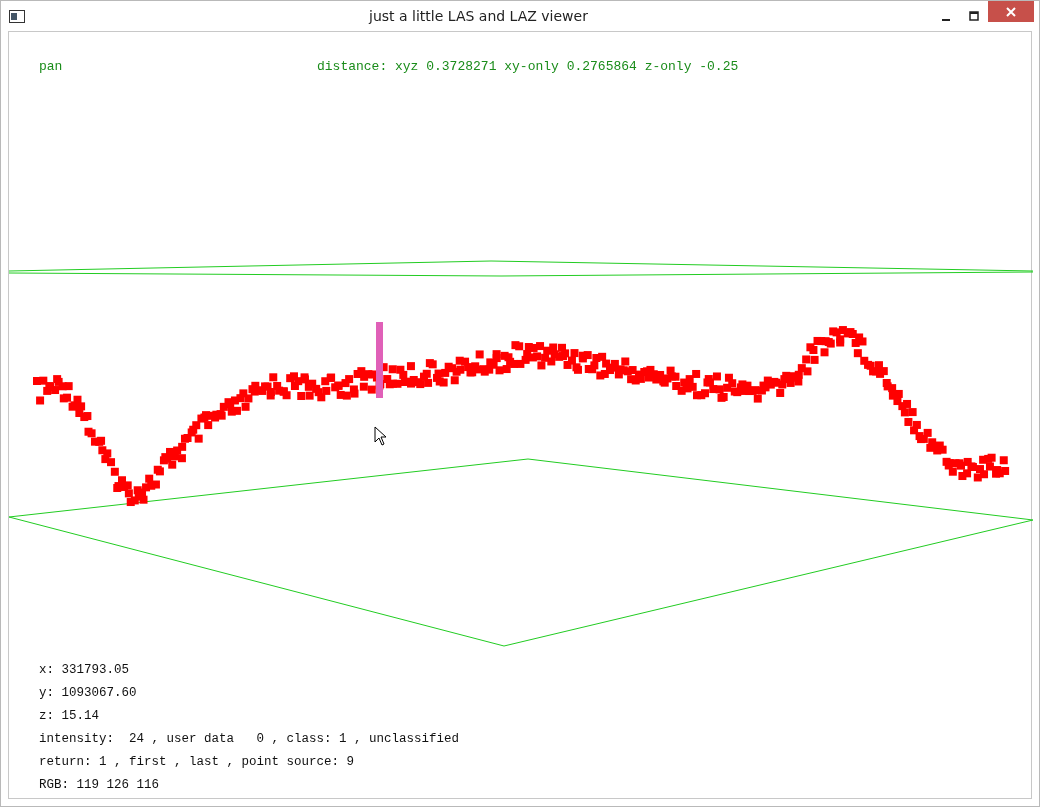 The width and height of the screenshot is (1040, 807). Describe the element at coordinates (380, 436) in the screenshot. I see `cursor-icon` at that location.